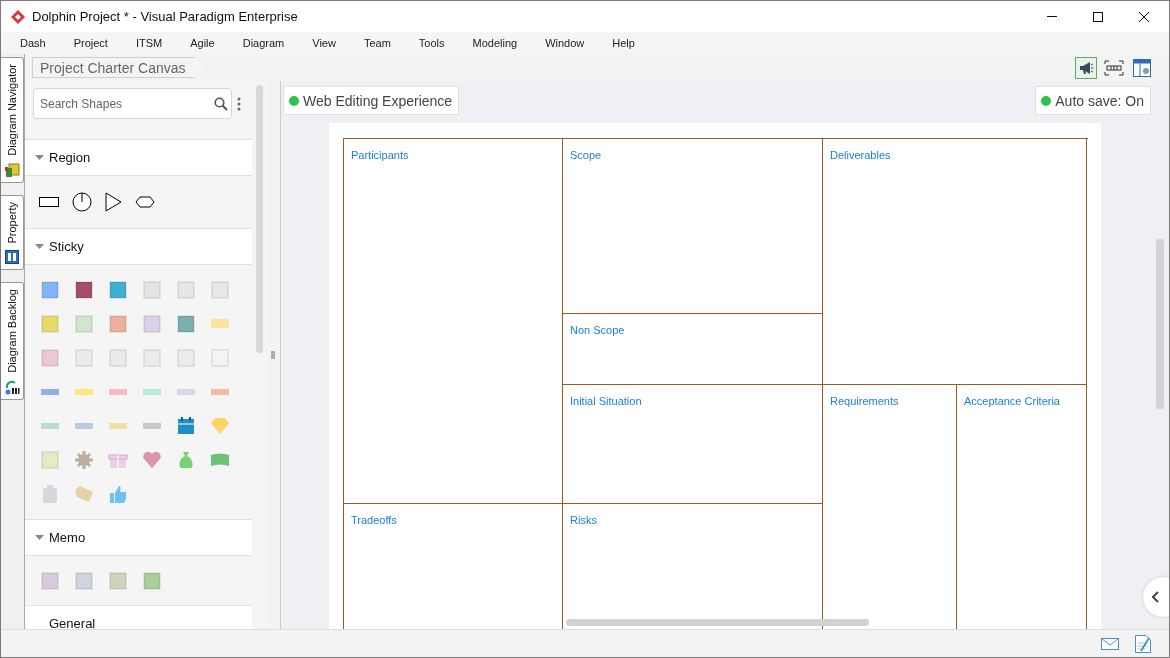 The width and height of the screenshot is (1170, 658). What do you see at coordinates (1052, 16) in the screenshot?
I see `minimize-icon` at bounding box center [1052, 16].